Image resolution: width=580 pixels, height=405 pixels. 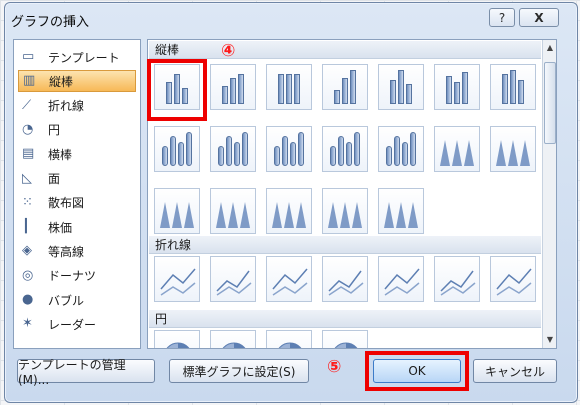 I want to click on sidebar-item-bubble-chart: ● バブル, so click(x=77, y=300).